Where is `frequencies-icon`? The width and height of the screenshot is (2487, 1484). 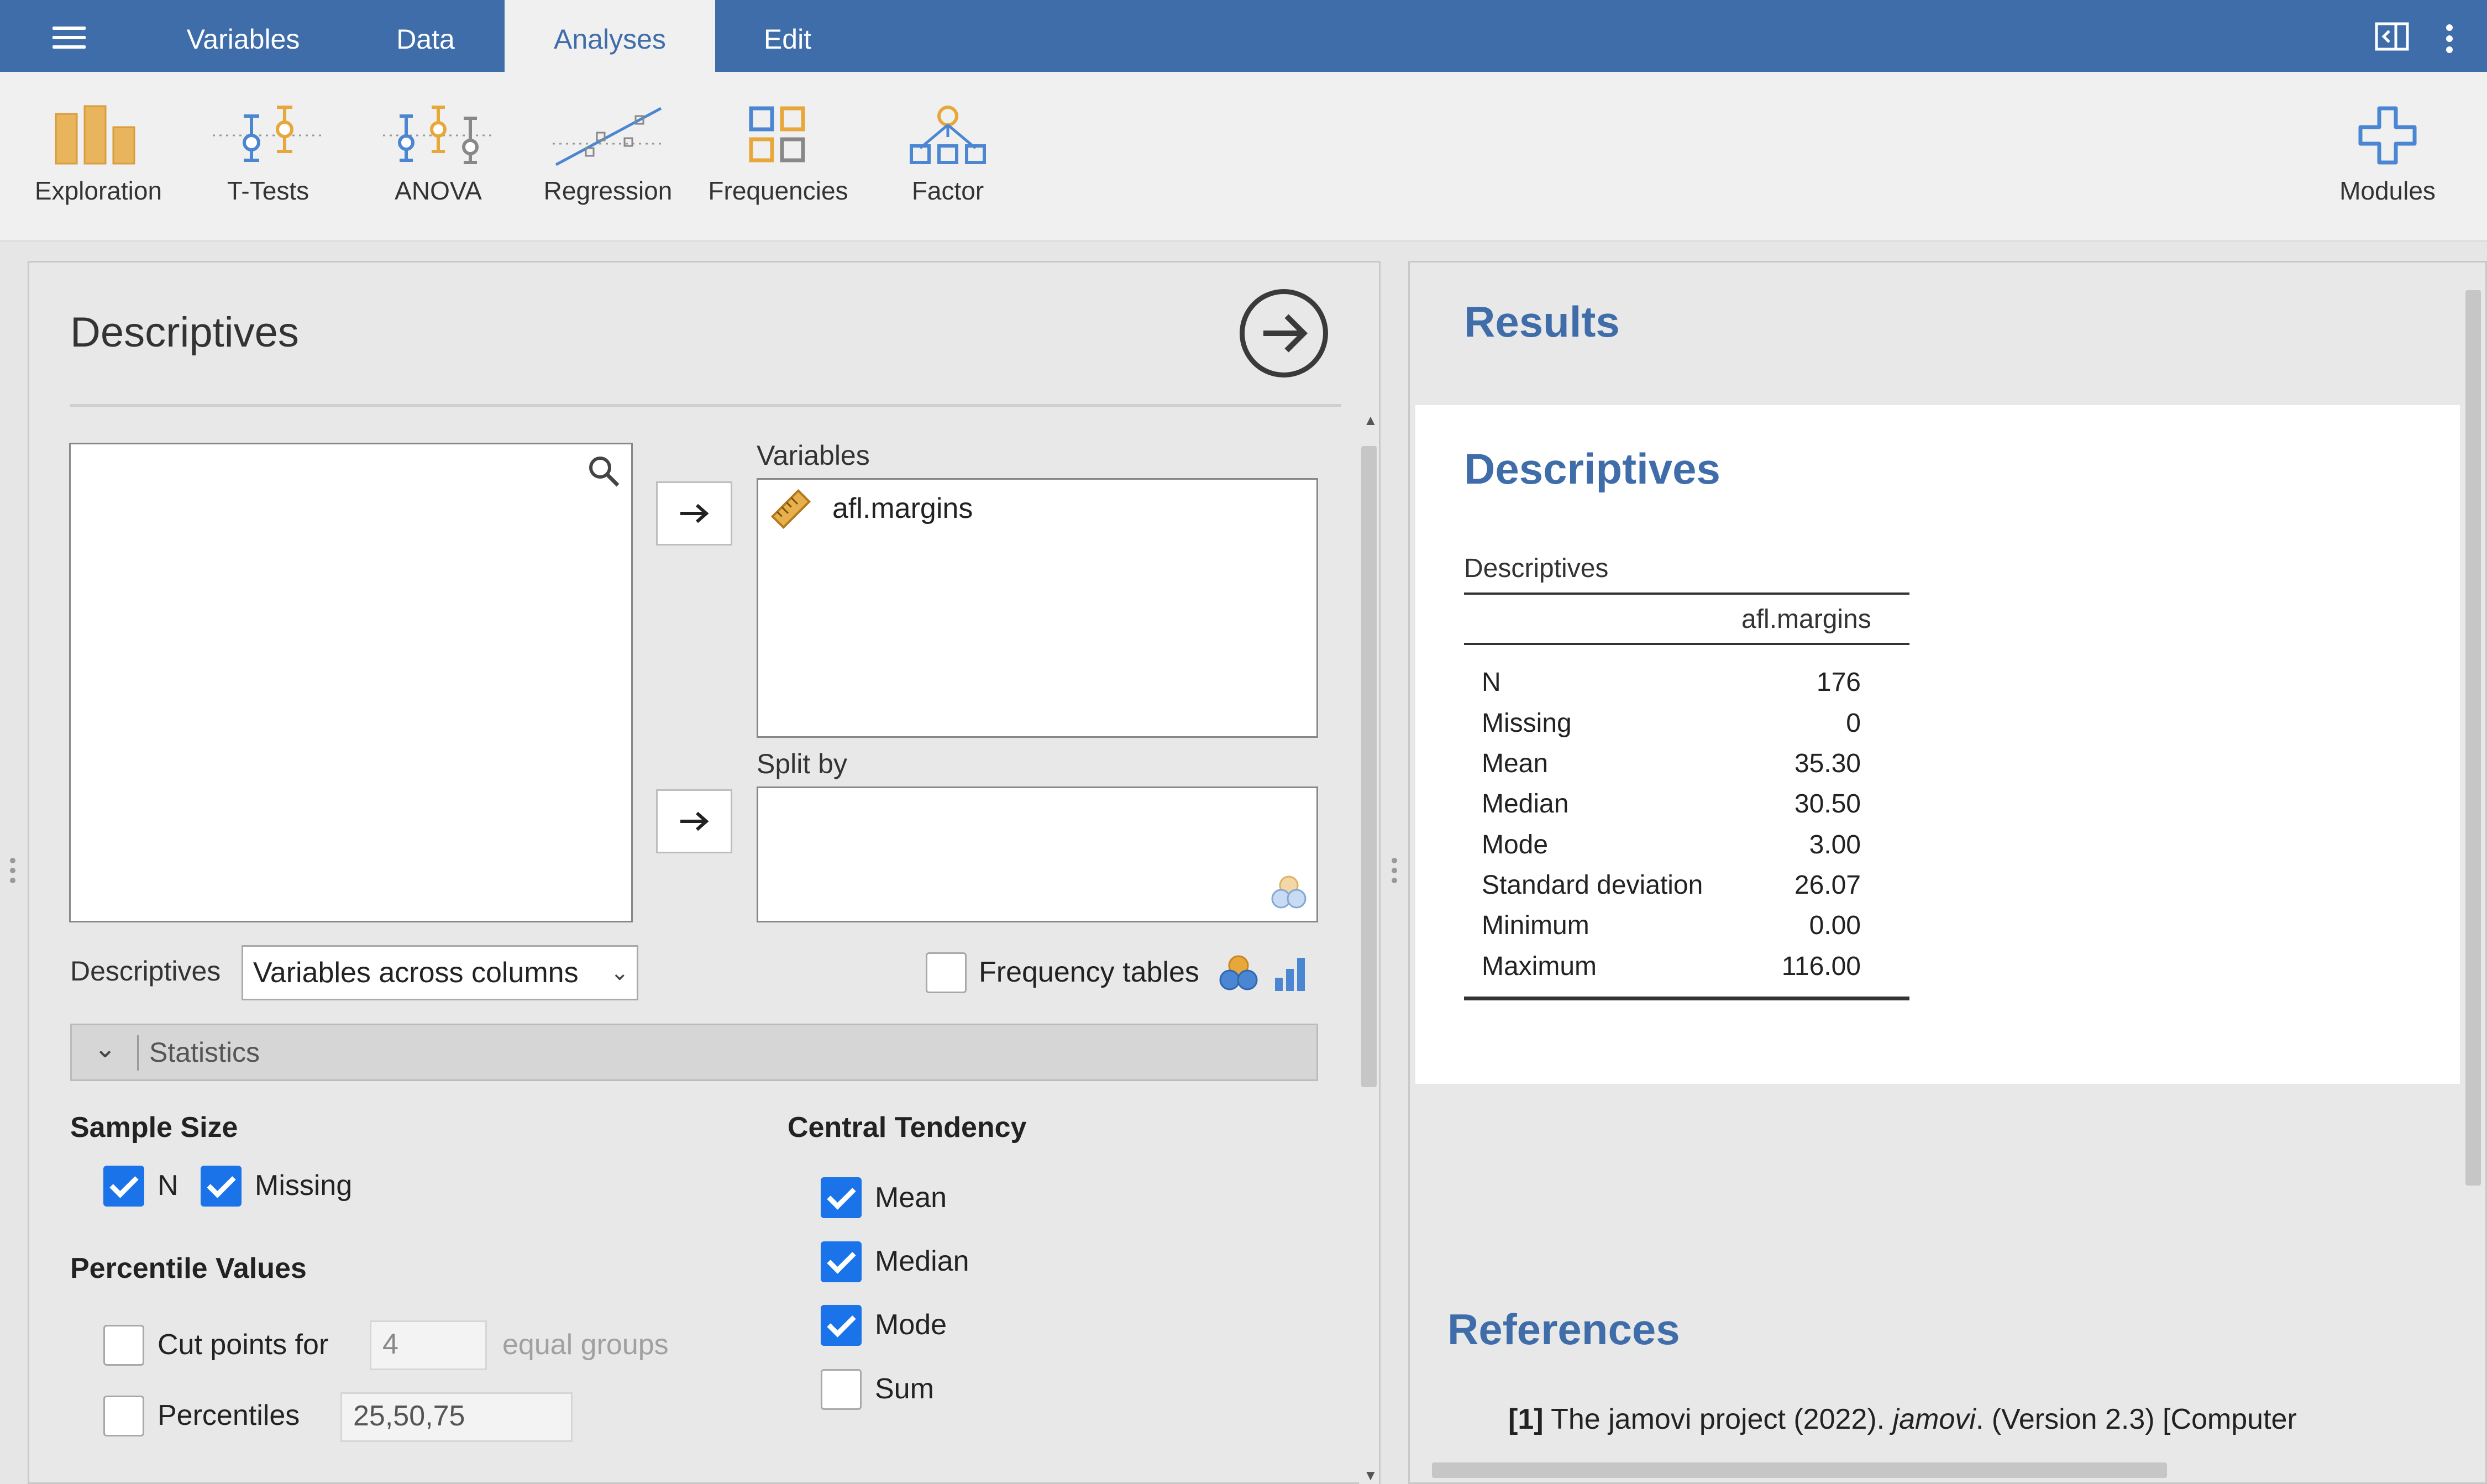 frequencies-icon is located at coordinates (777, 134).